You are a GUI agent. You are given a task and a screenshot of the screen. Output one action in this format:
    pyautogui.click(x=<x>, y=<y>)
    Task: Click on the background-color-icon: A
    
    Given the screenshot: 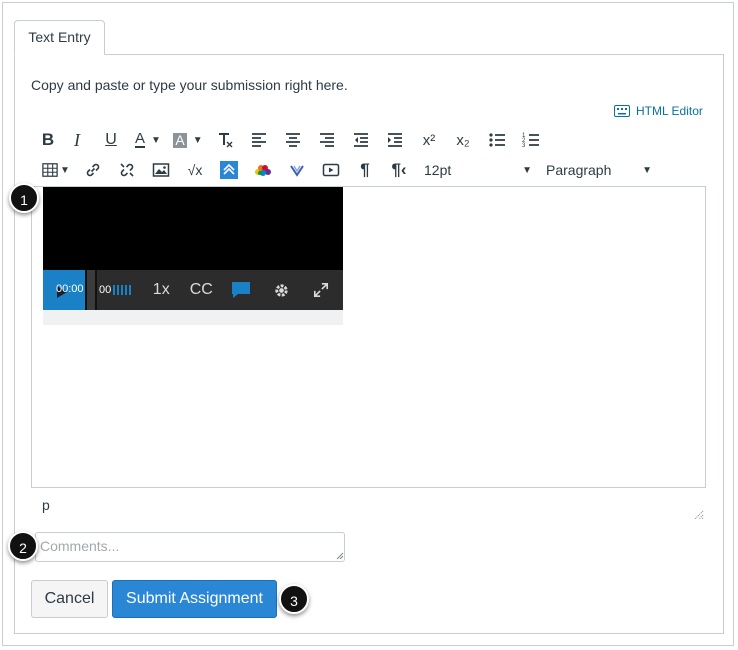 What is the action you would take?
    pyautogui.click(x=180, y=139)
    